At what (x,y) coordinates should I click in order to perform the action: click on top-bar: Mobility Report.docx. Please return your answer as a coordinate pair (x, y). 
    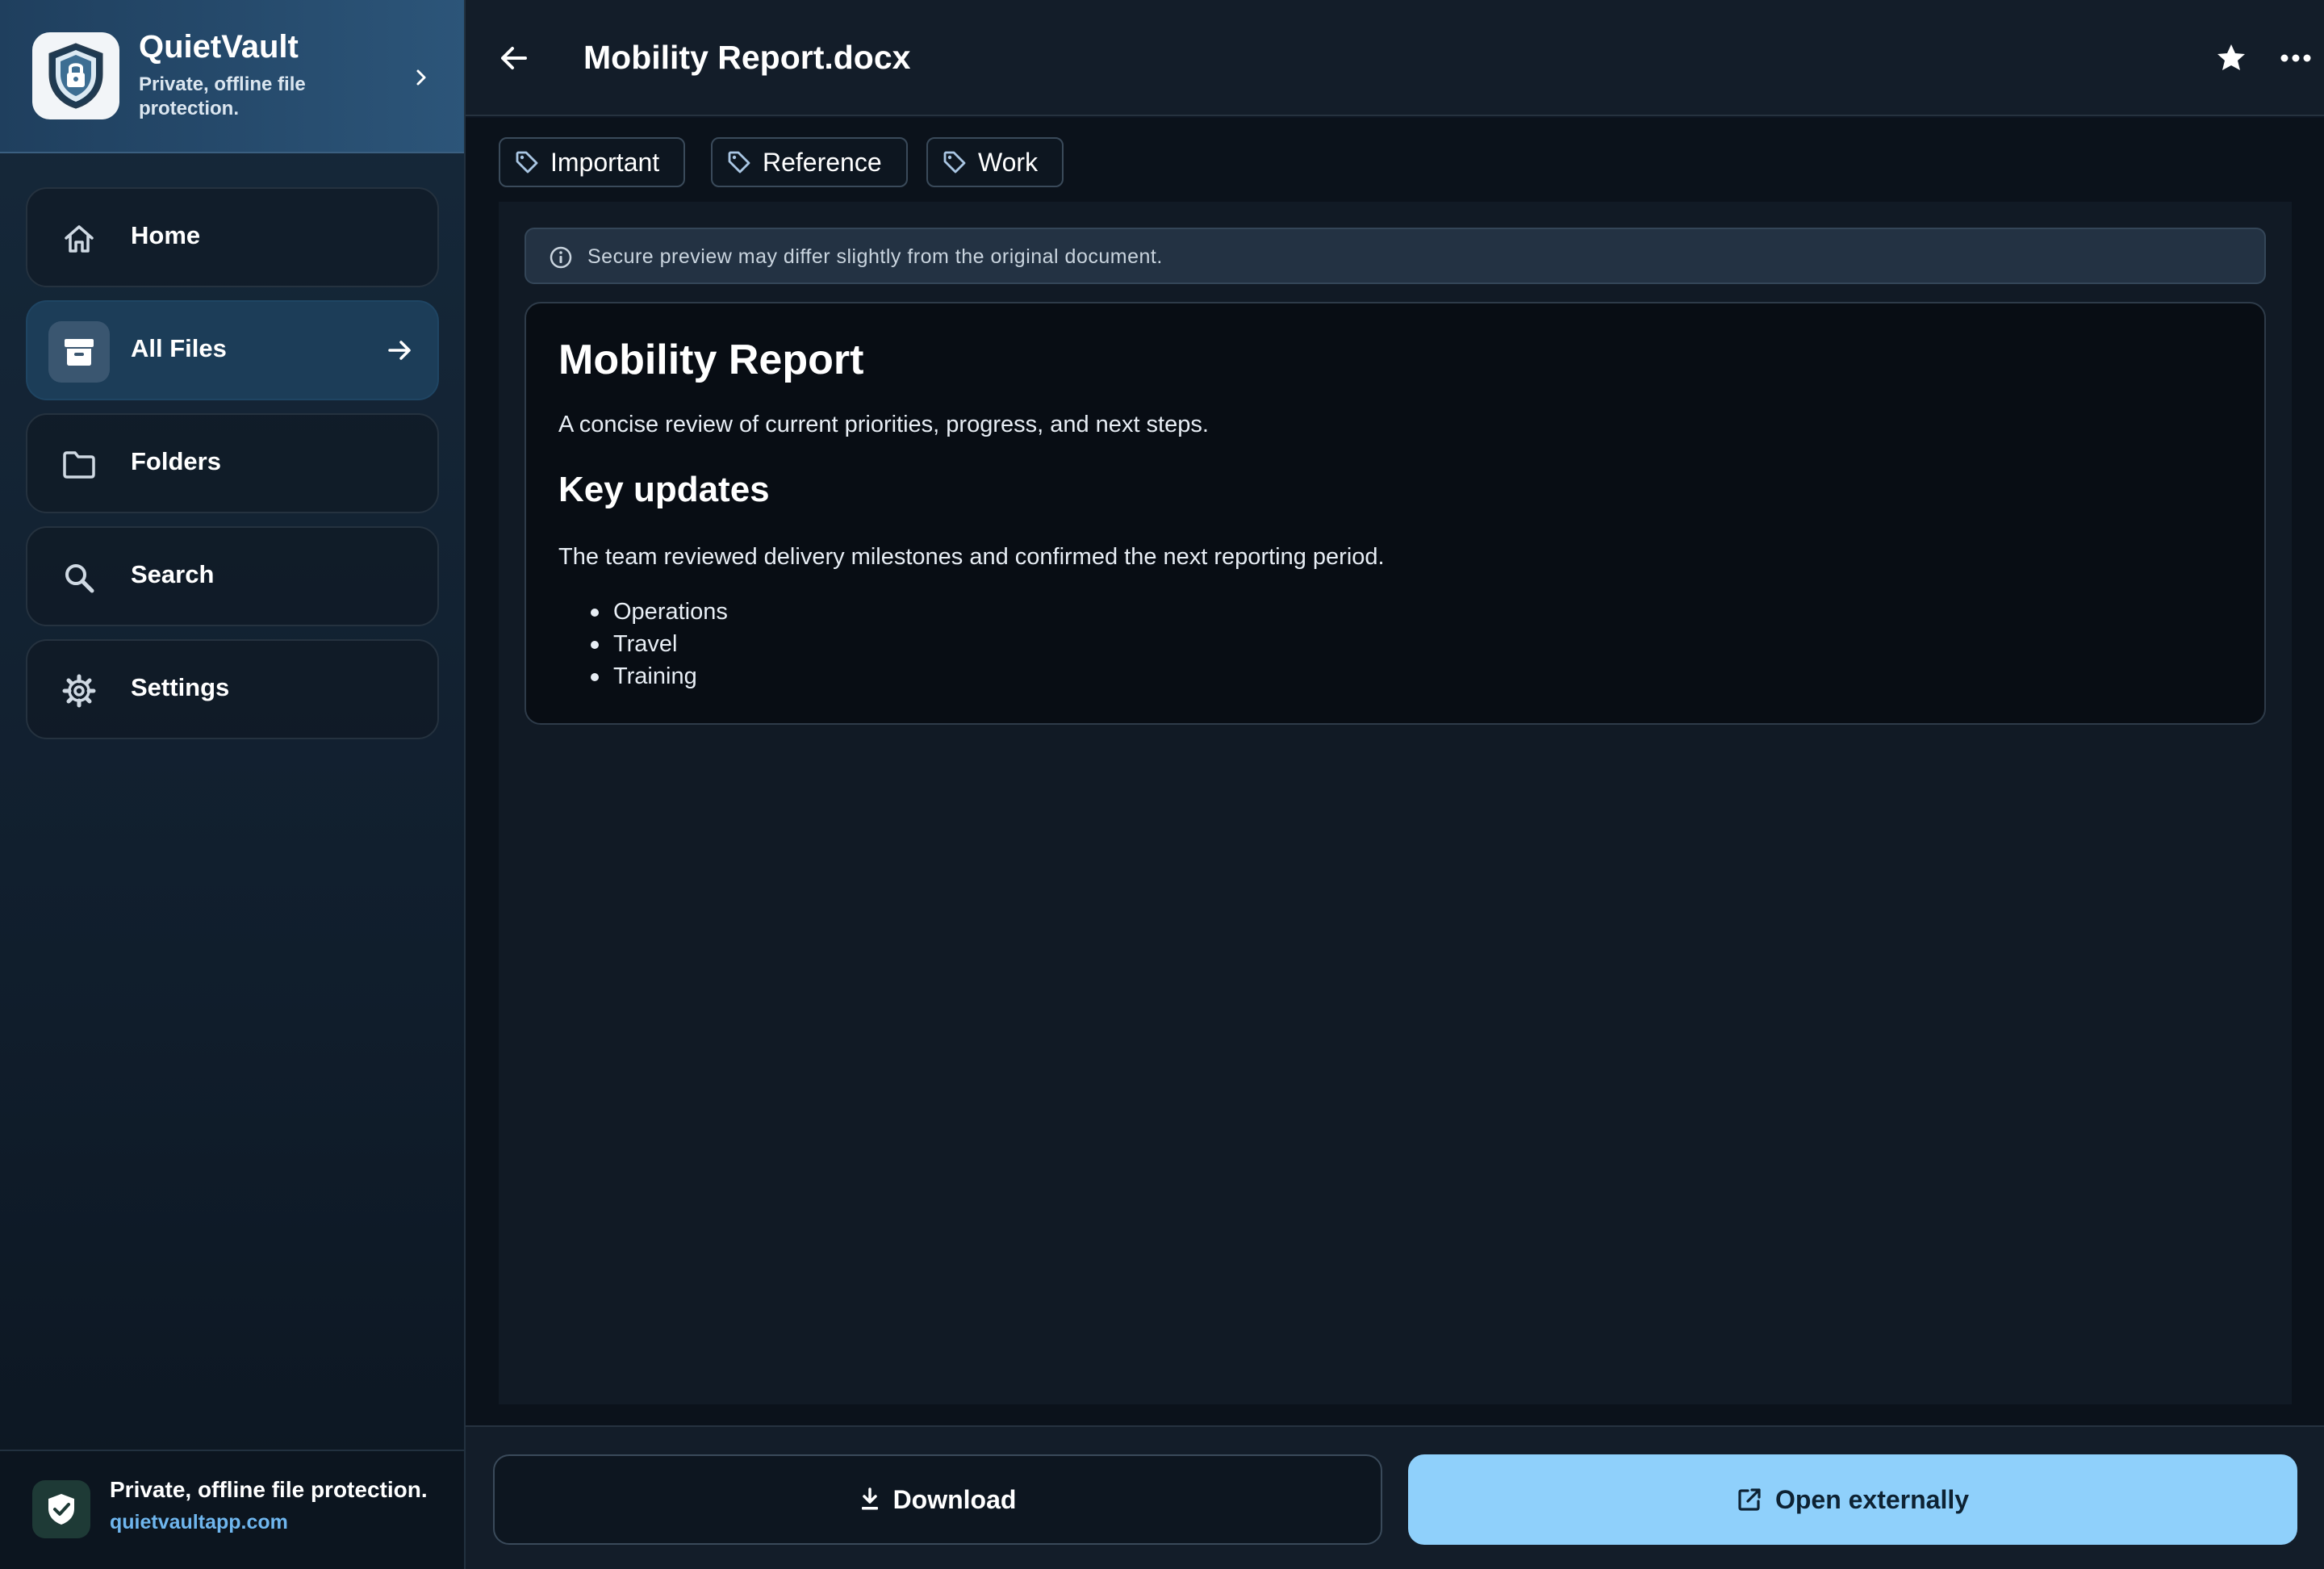
    Looking at the image, I should click on (1395, 58).